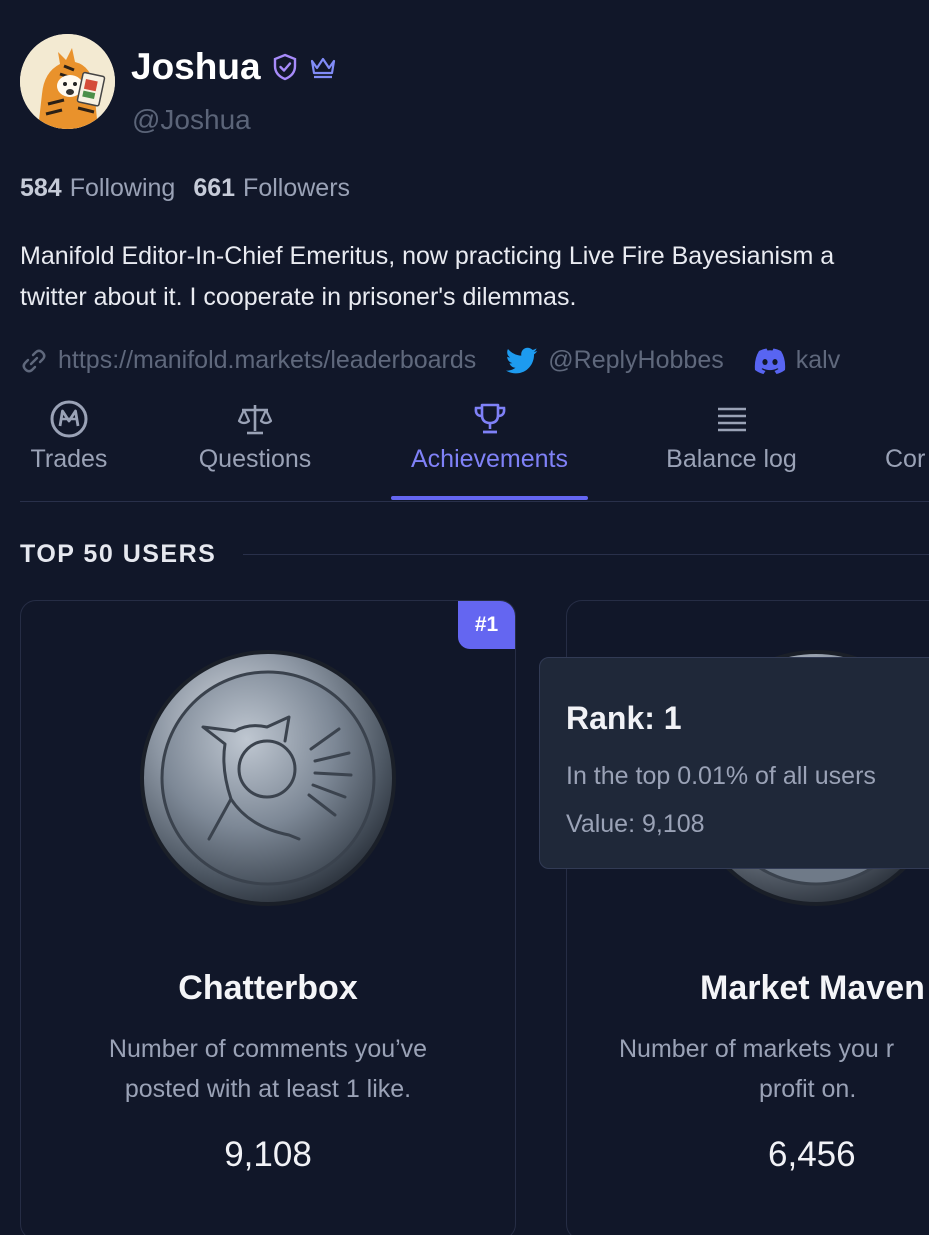 The width and height of the screenshot is (929, 1235). What do you see at coordinates (522, 360) in the screenshot?
I see `twitter-bird-icon` at bounding box center [522, 360].